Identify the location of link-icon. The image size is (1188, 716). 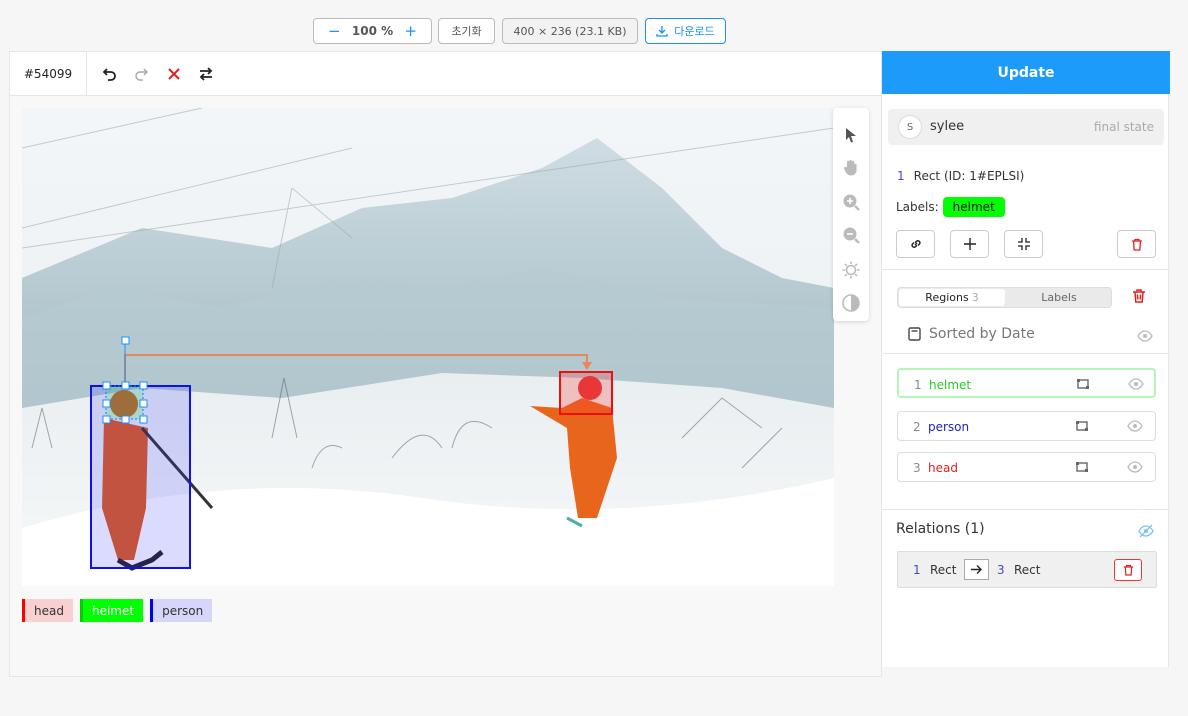
(915, 244).